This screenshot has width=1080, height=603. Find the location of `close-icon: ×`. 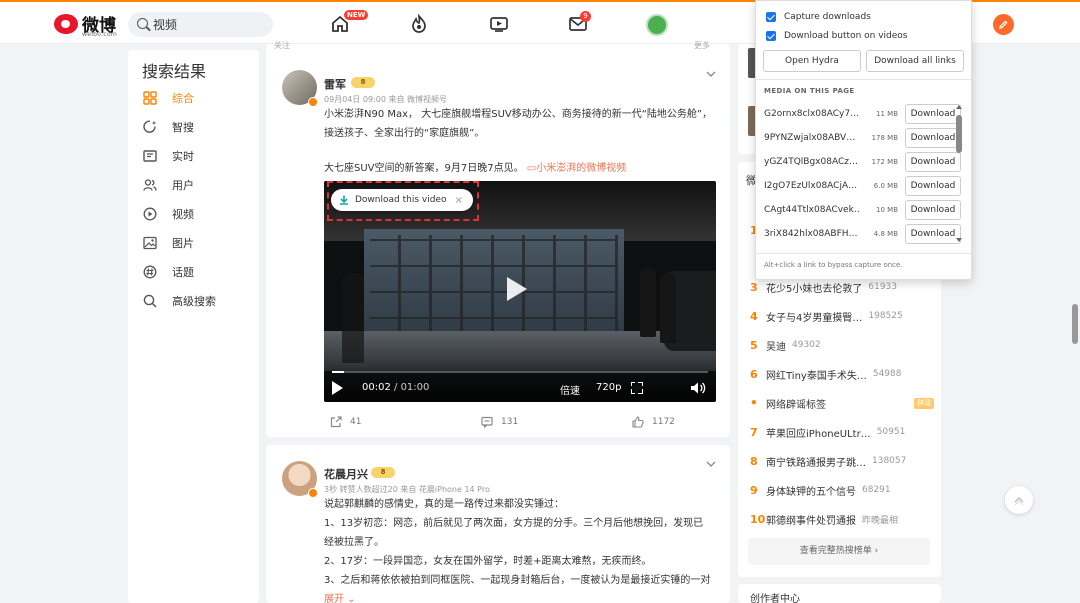

close-icon: × is located at coordinates (458, 200).